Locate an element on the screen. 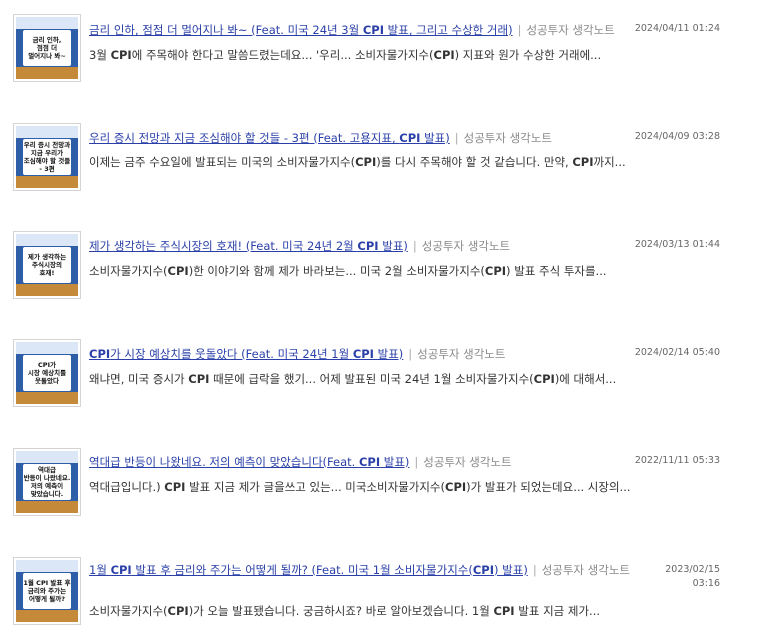 This screenshot has height=639, width=773. post-thumbnail: 금리 인하, 점점 더 멀어지나 봐~ is located at coordinates (47, 48).